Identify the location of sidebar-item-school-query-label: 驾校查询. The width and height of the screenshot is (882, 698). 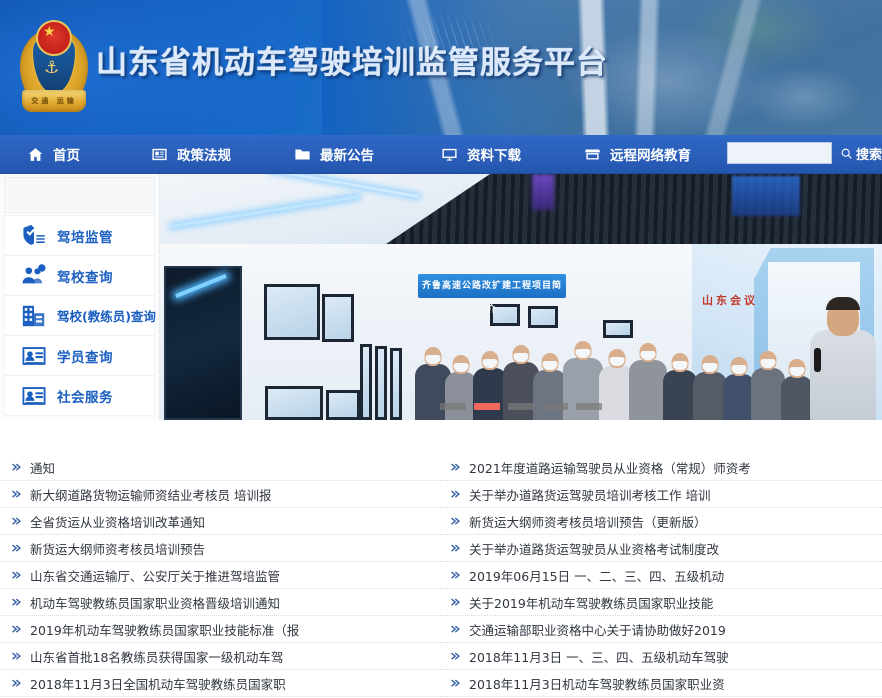
(85, 277).